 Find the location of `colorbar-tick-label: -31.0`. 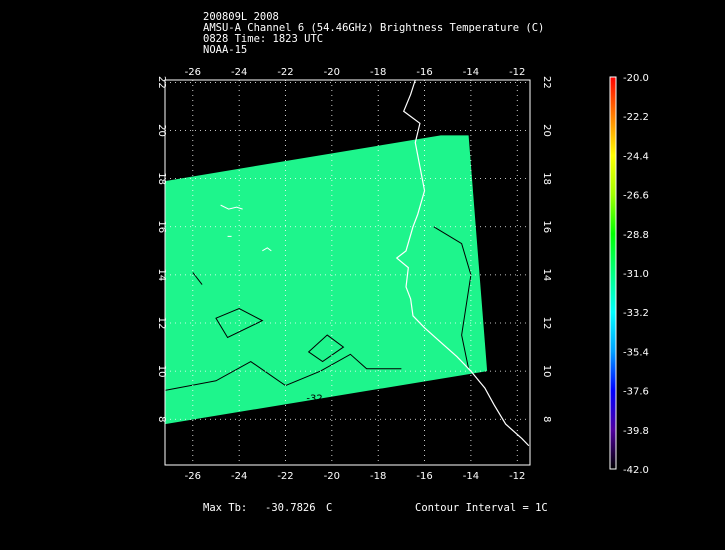

colorbar-tick-label: -31.0 is located at coordinates (636, 274).